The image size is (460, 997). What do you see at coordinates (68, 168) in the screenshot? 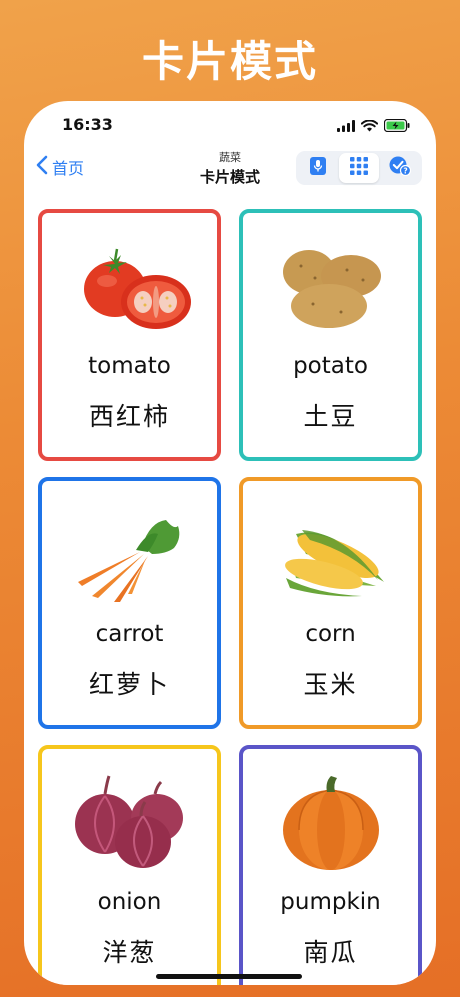
I see `back-button-label: 首页` at bounding box center [68, 168].